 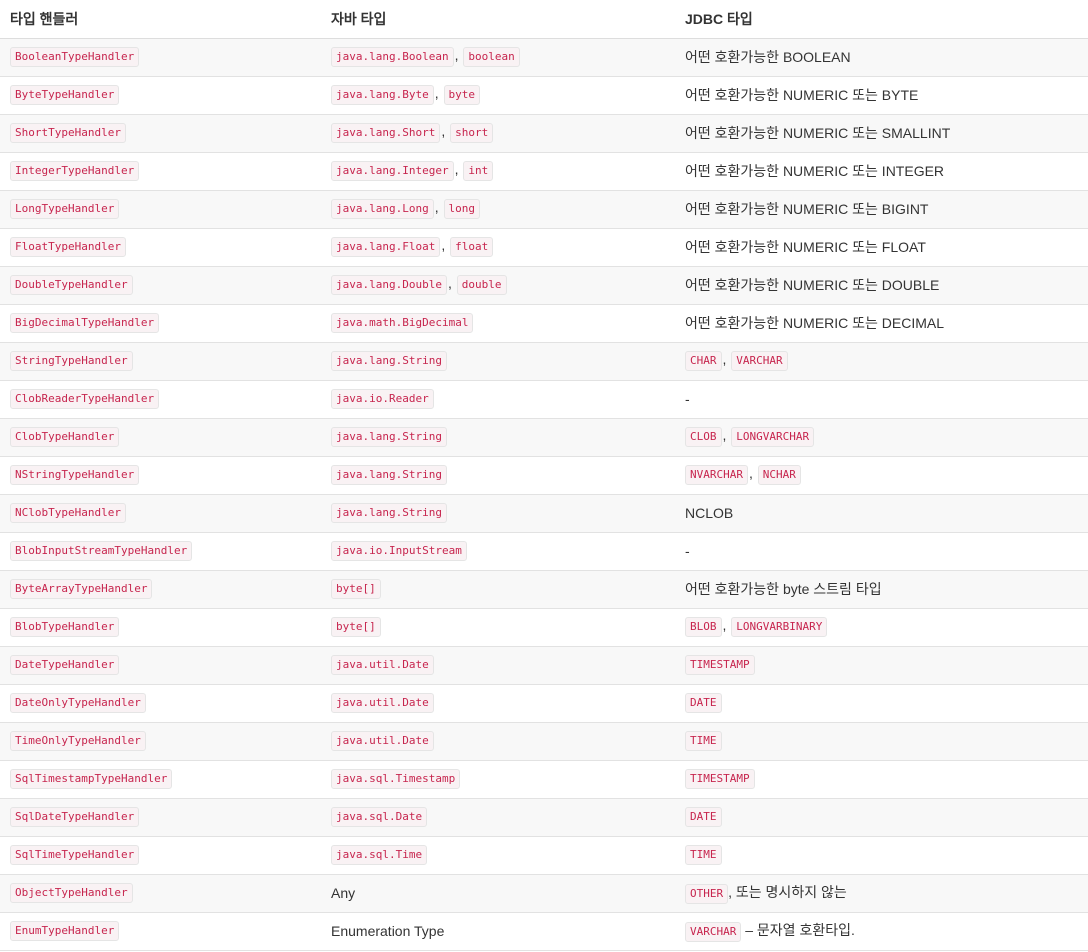 What do you see at coordinates (703, 741) in the screenshot?
I see `jdbc-type-code: TIME` at bounding box center [703, 741].